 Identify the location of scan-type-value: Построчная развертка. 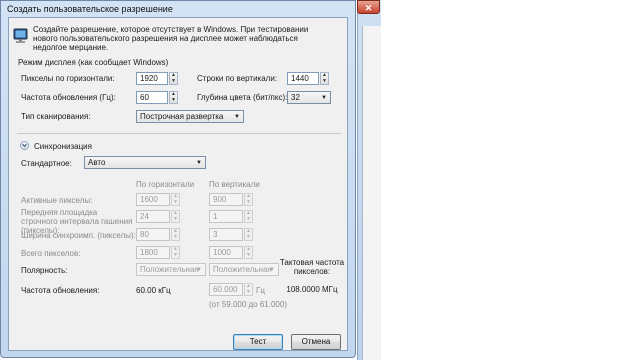
(182, 116).